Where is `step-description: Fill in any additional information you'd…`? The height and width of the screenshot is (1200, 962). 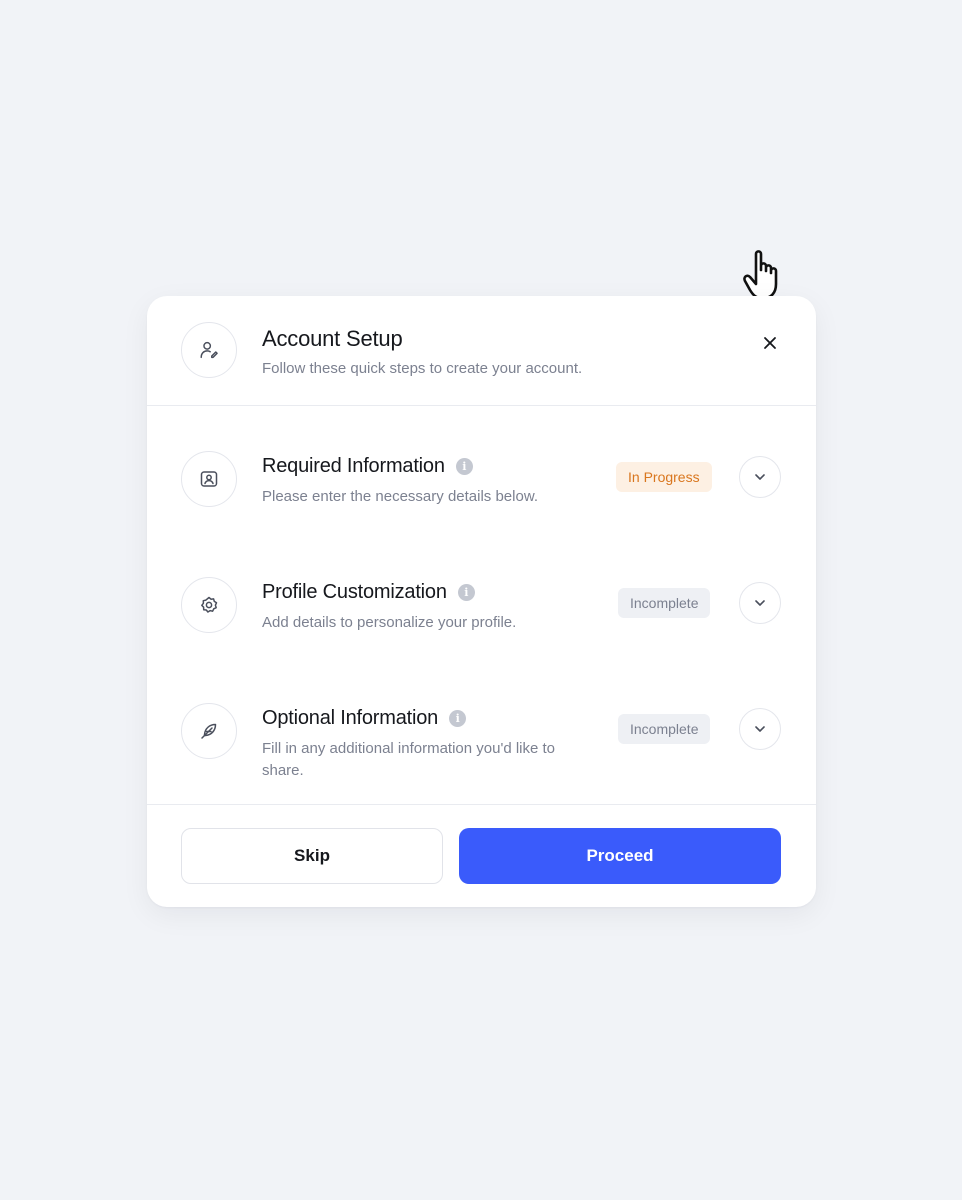
step-description: Fill in any additional information you'd… is located at coordinates (409, 759).